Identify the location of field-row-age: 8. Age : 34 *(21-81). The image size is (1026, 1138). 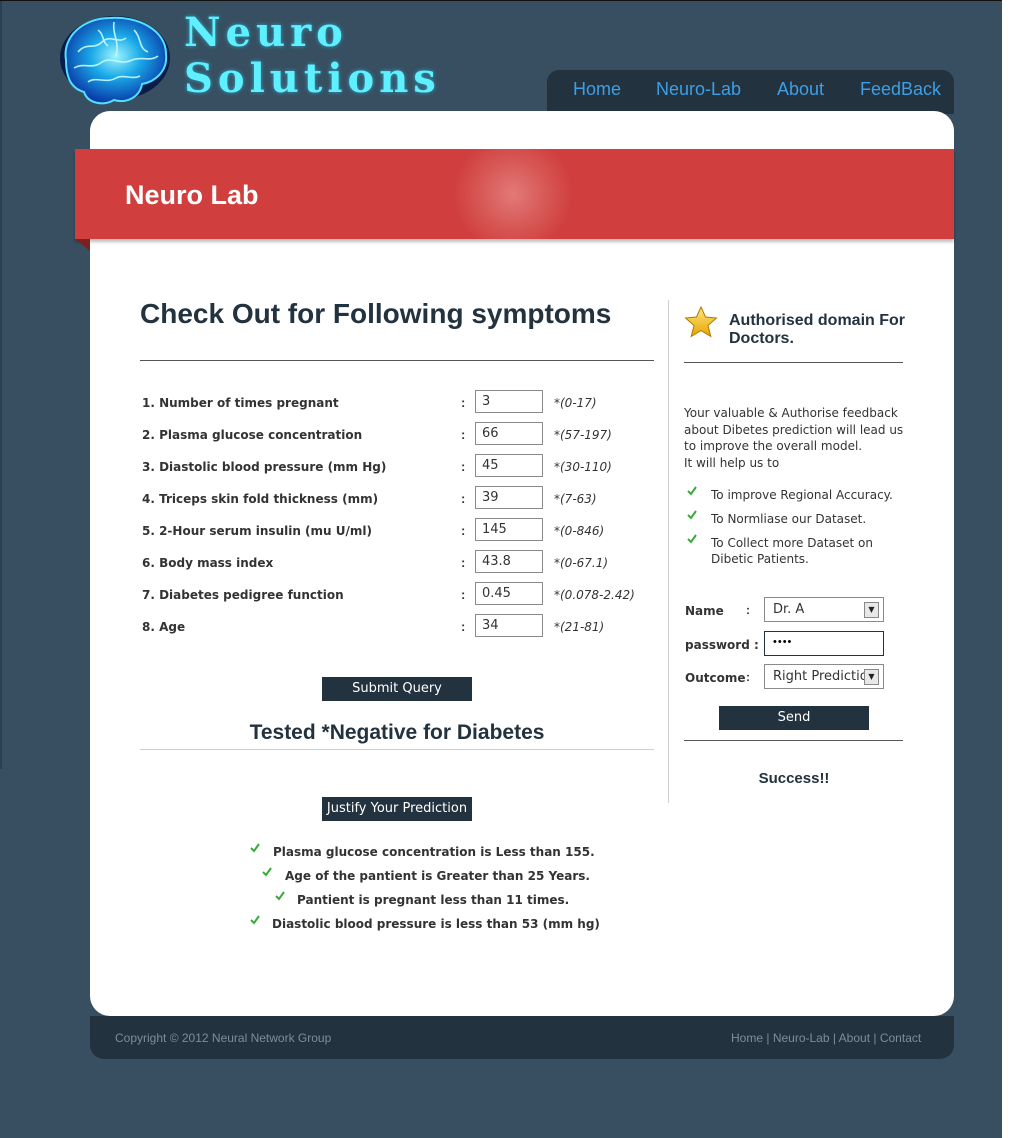
(390, 627).